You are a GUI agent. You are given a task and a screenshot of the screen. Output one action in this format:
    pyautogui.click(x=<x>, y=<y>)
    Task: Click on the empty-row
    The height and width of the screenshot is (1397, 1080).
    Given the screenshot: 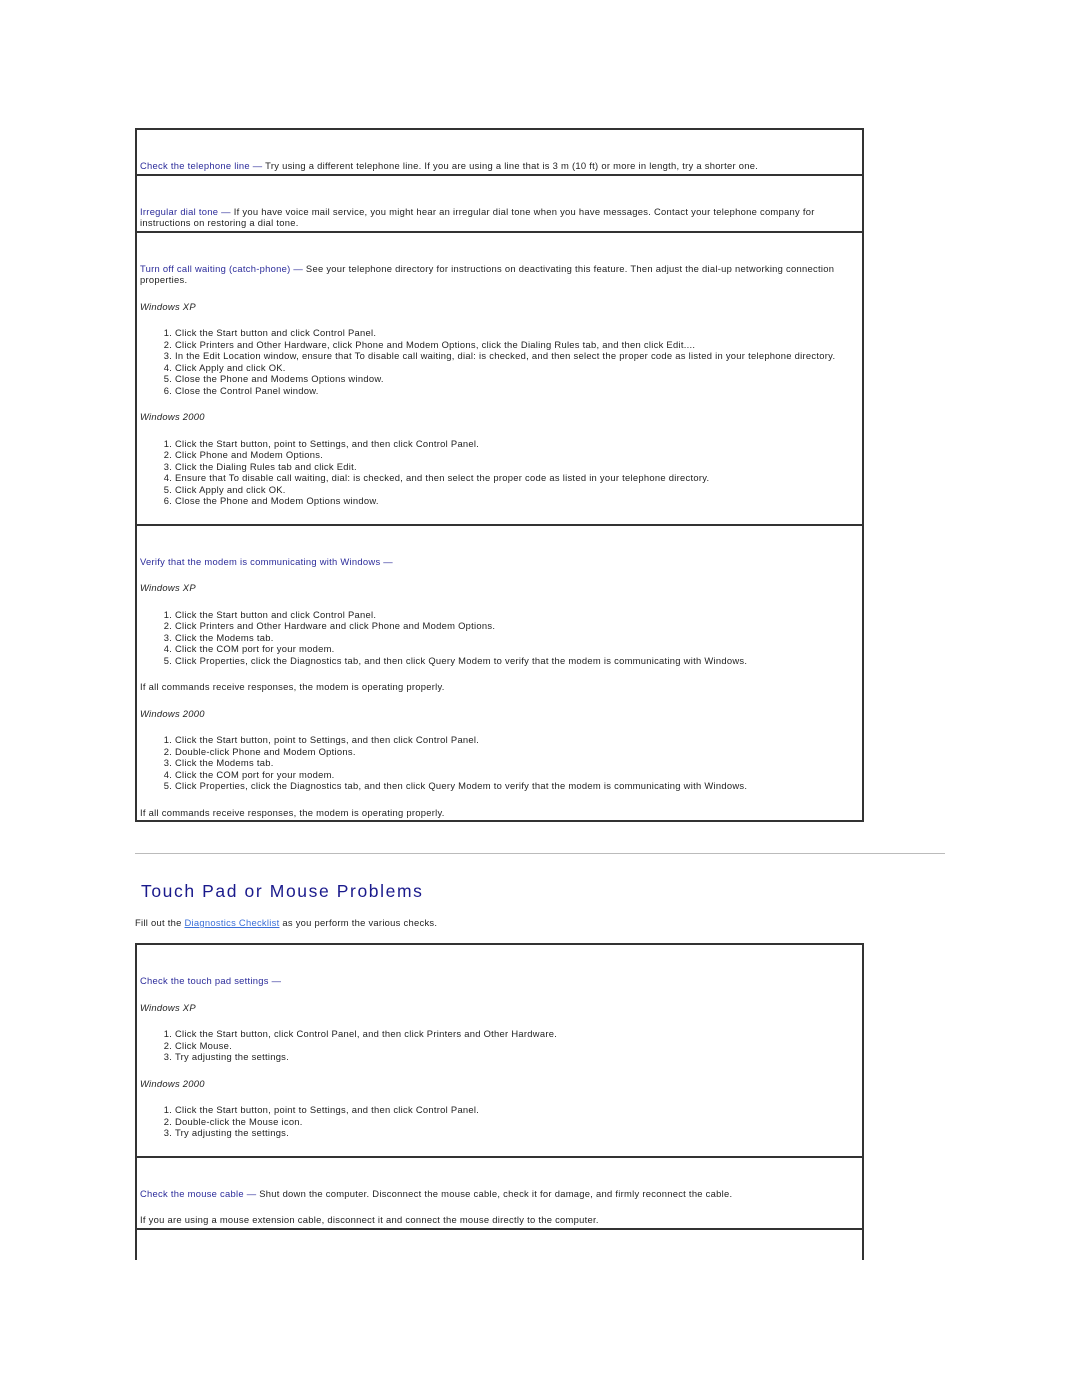 What is the action you would take?
    pyautogui.click(x=499, y=1245)
    